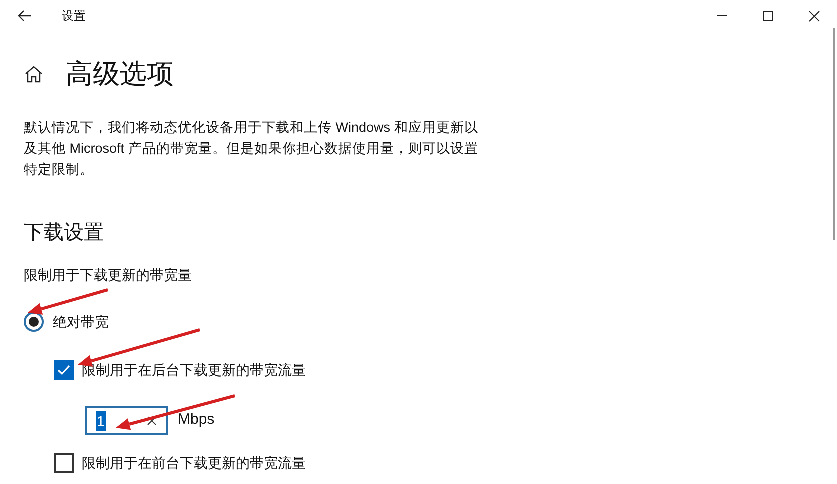 Image resolution: width=837 pixels, height=484 pixels. What do you see at coordinates (768, 16) in the screenshot?
I see `maximize-icon` at bounding box center [768, 16].